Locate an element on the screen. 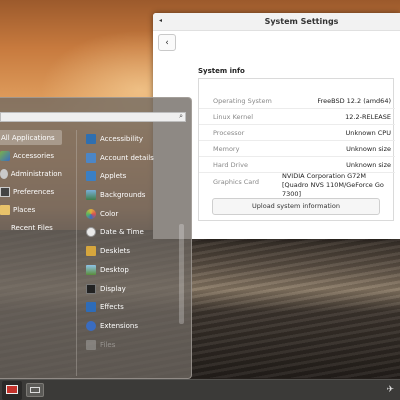 The image size is (400, 400). app-effects: Effects is located at coordinates (105, 307).